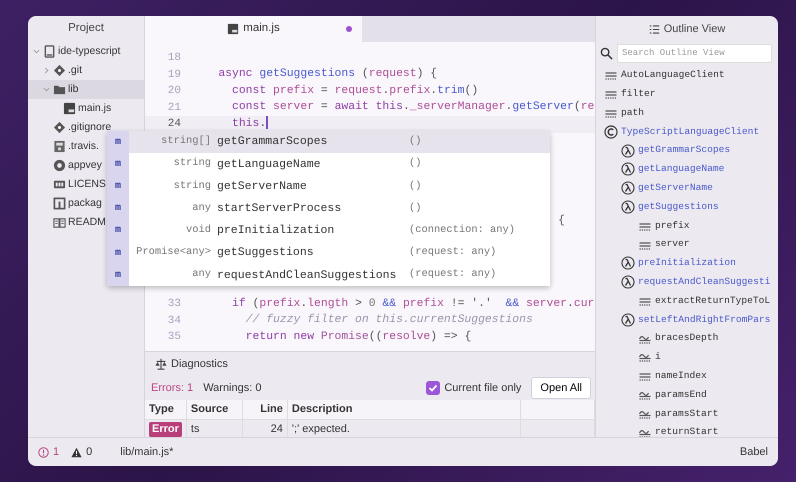 The image size is (796, 482). Describe the element at coordinates (403, 409) in the screenshot. I see `column-header: Description` at that location.